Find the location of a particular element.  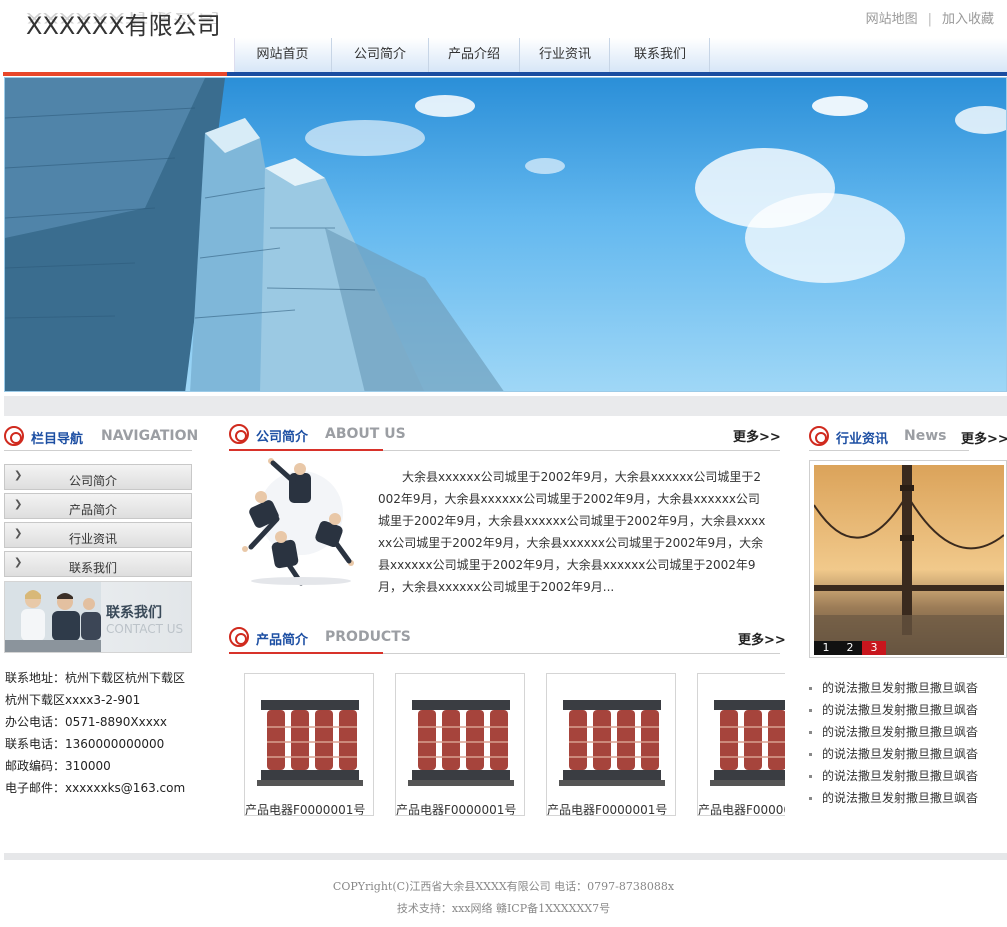

sidebar-item-label: 行业资讯 is located at coordinates (93, 539).